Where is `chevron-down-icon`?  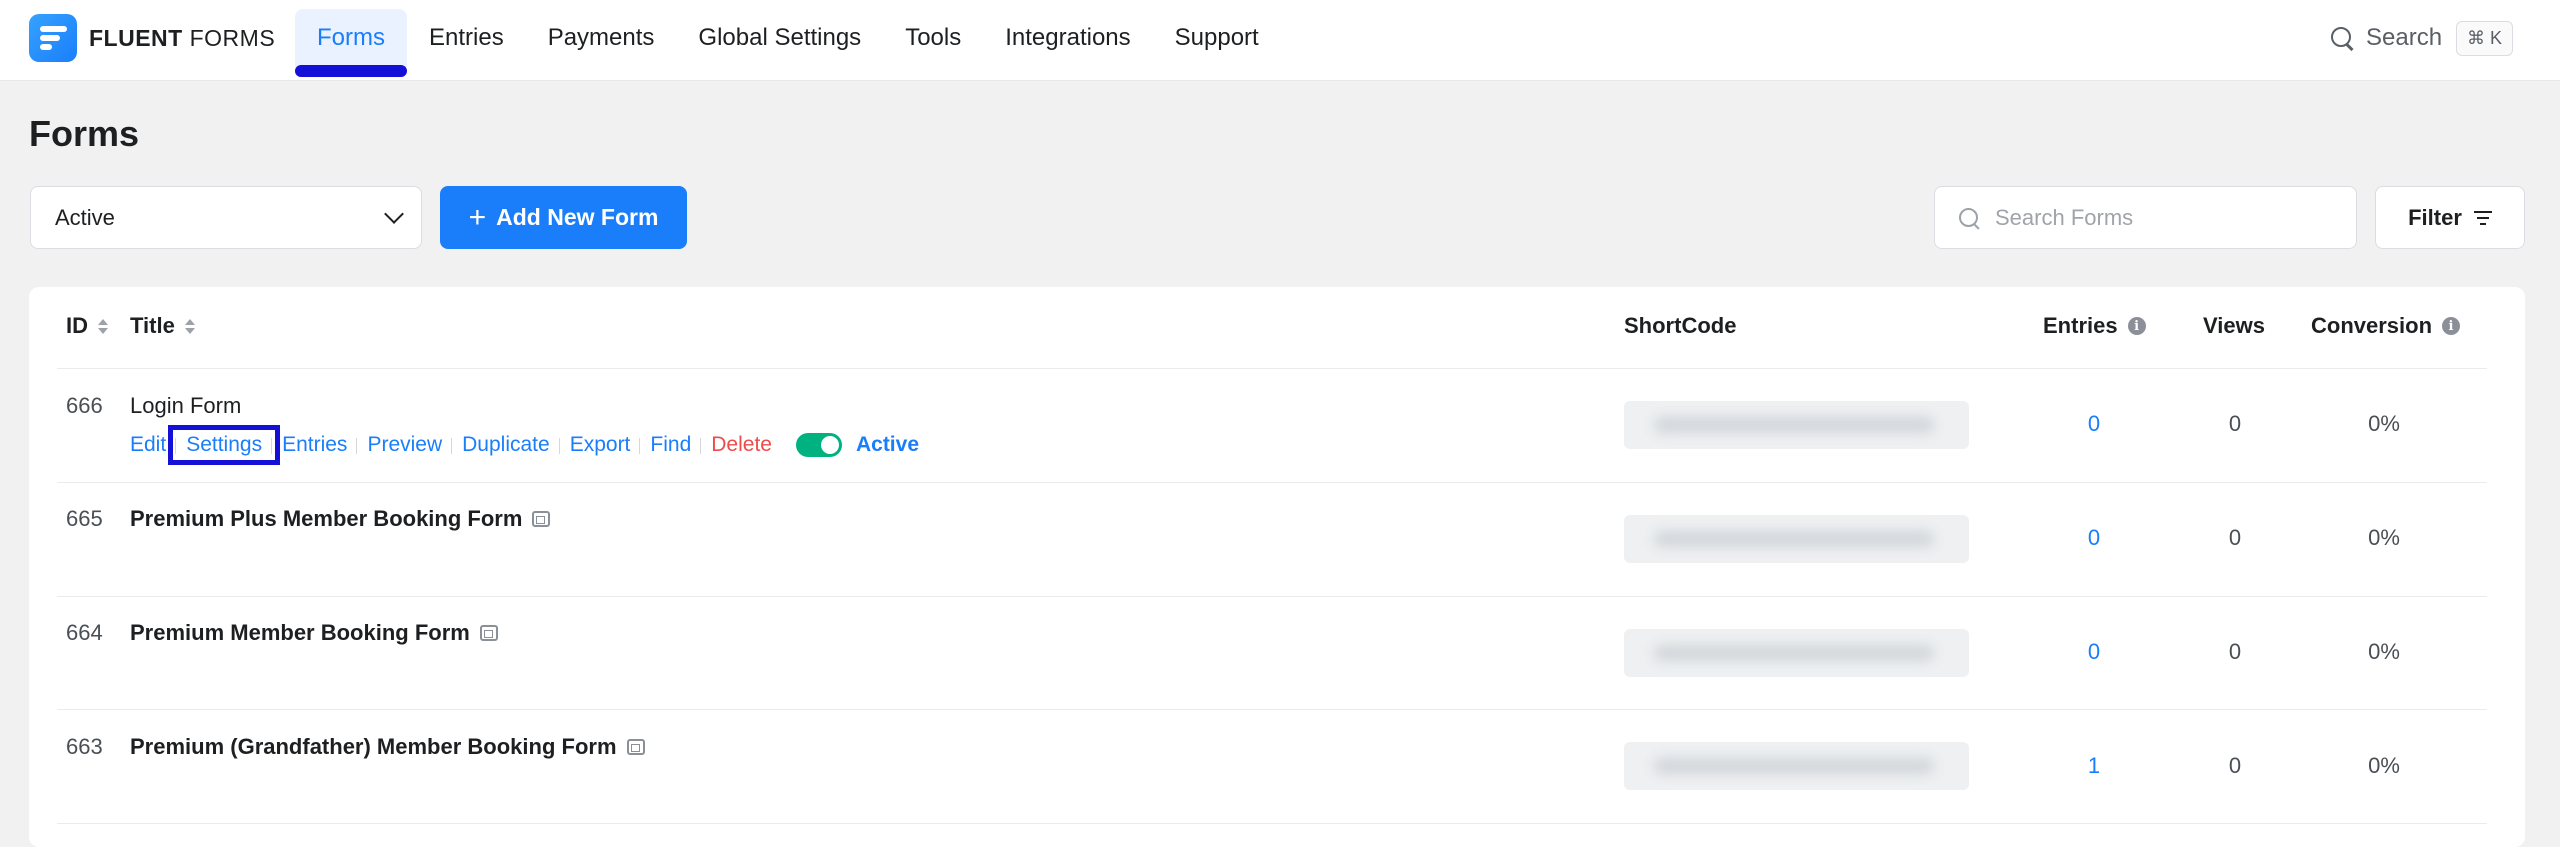
chevron-down-icon is located at coordinates (394, 214).